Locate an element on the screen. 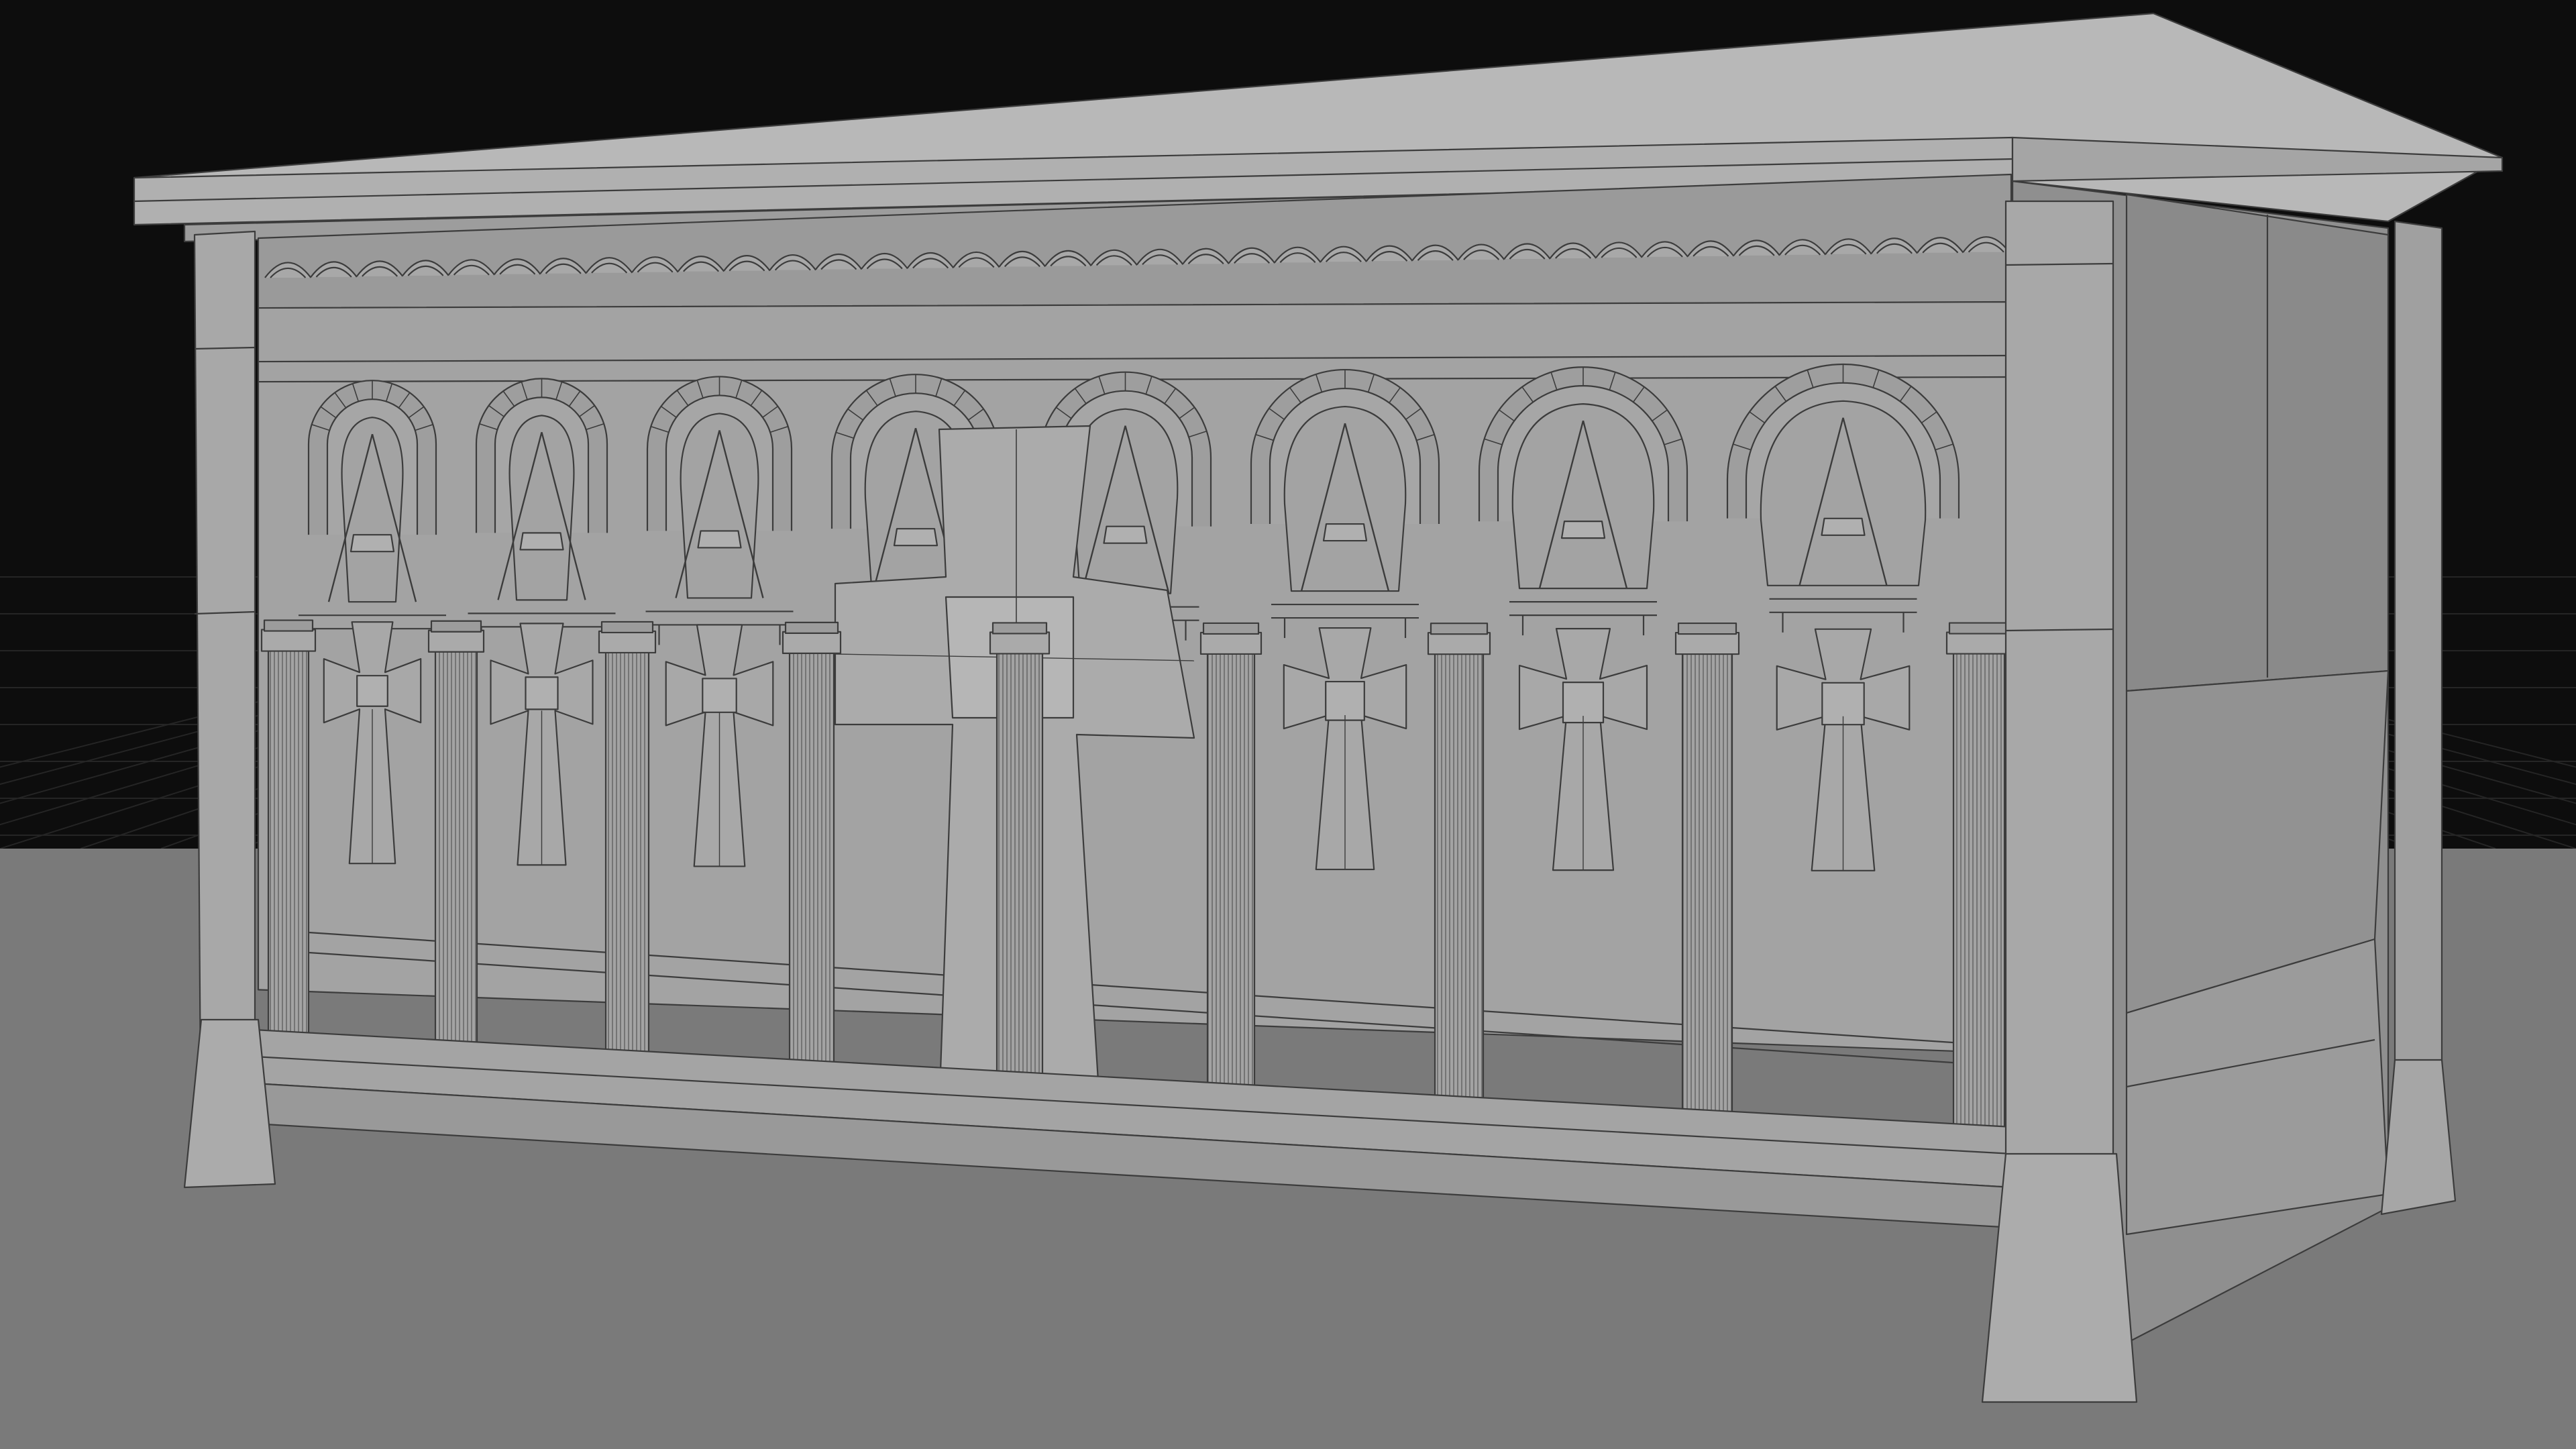 The height and width of the screenshot is (1449, 2576). side-corner-pilaster is located at coordinates (2418, 687).